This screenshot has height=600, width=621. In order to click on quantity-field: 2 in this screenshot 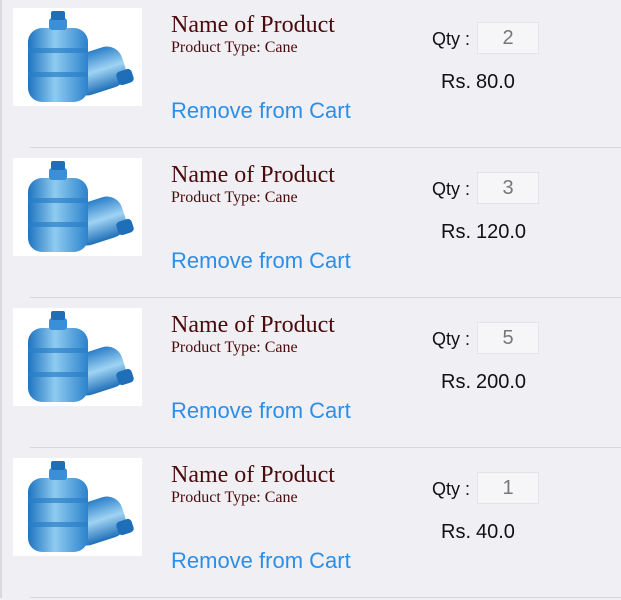, I will do `click(508, 38)`.